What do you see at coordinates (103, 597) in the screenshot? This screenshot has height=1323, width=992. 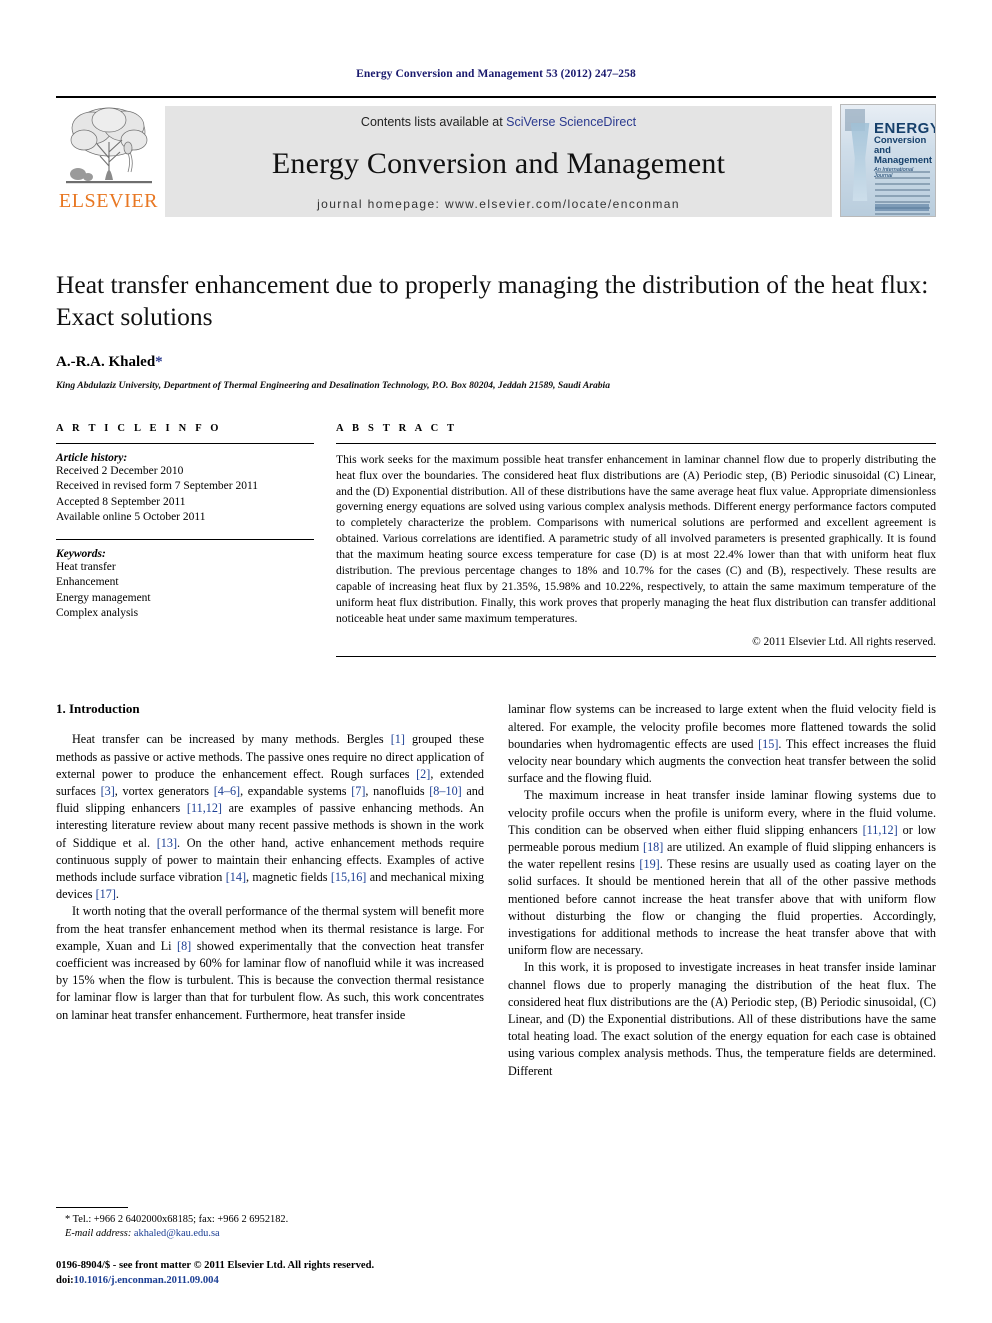 I see `keyword-item: Energy management` at bounding box center [103, 597].